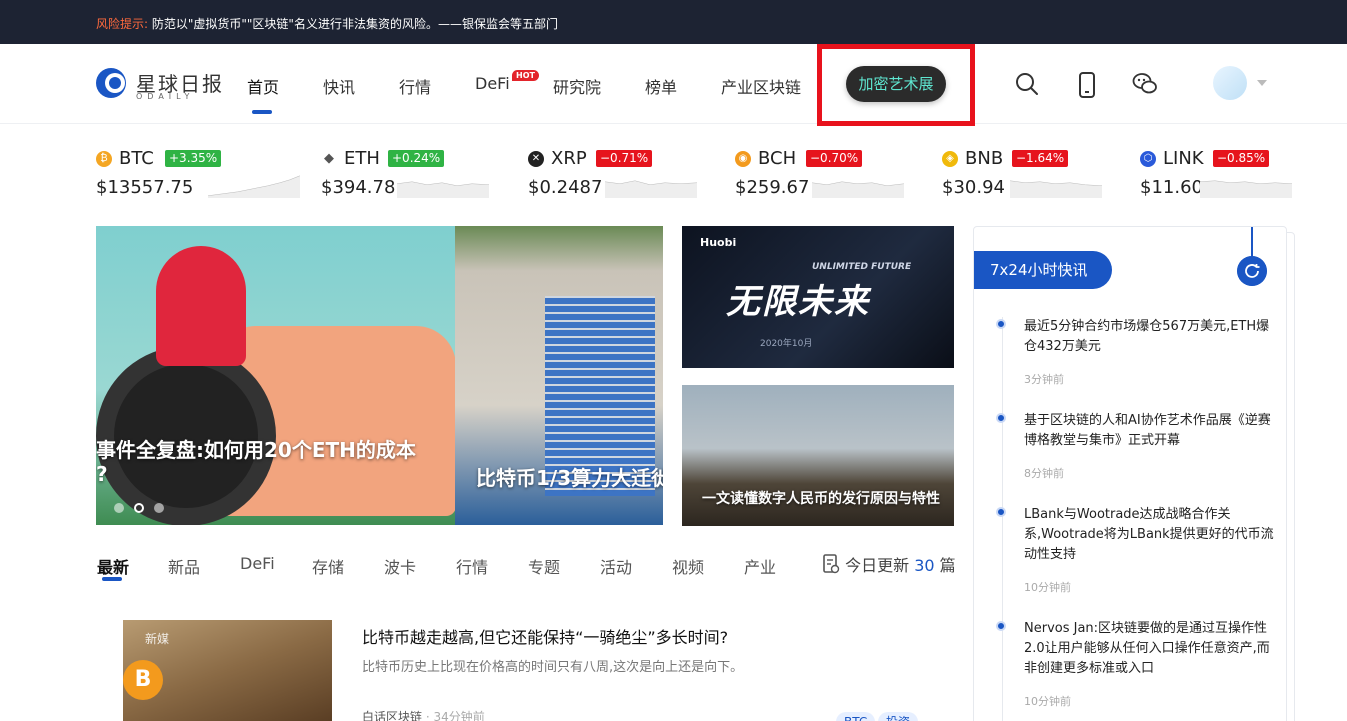  Describe the element at coordinates (472, 566) in the screenshot. I see `tab-market: 行情` at that location.